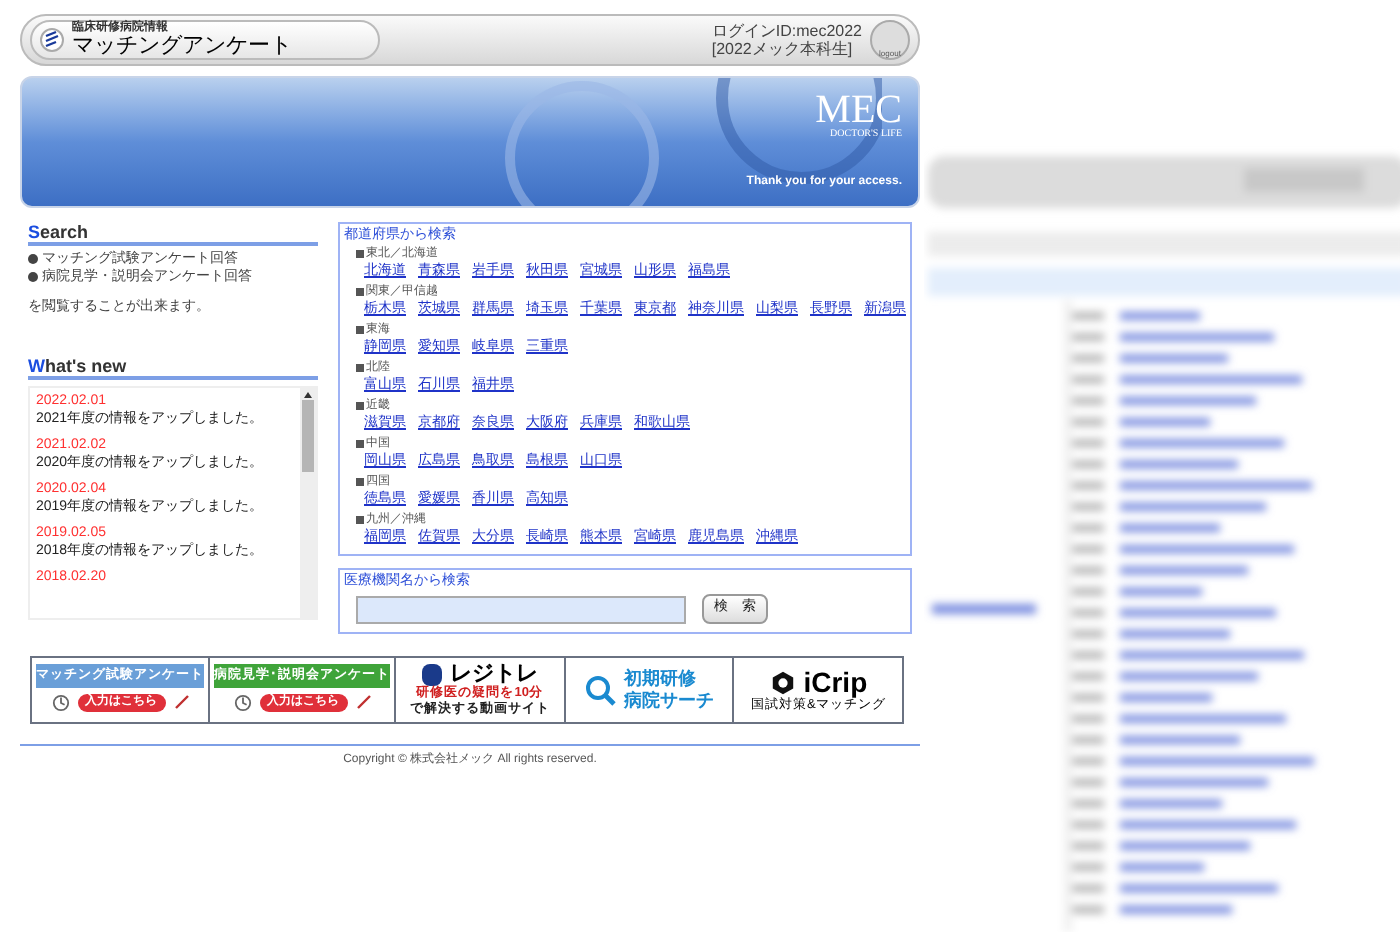 The width and height of the screenshot is (1400, 932). I want to click on logo-text: レジトレ, so click(493, 674).